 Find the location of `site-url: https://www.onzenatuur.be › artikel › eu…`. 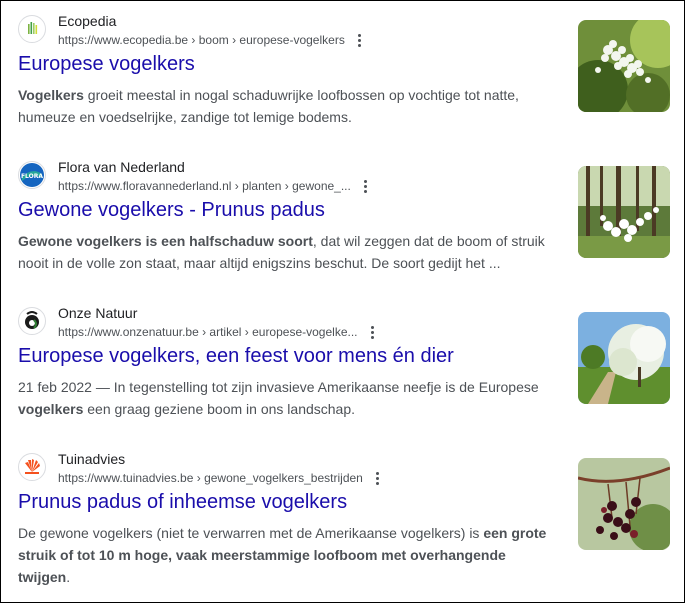

site-url: https://www.onzenatuur.be › artikel › eu… is located at coordinates (208, 332).